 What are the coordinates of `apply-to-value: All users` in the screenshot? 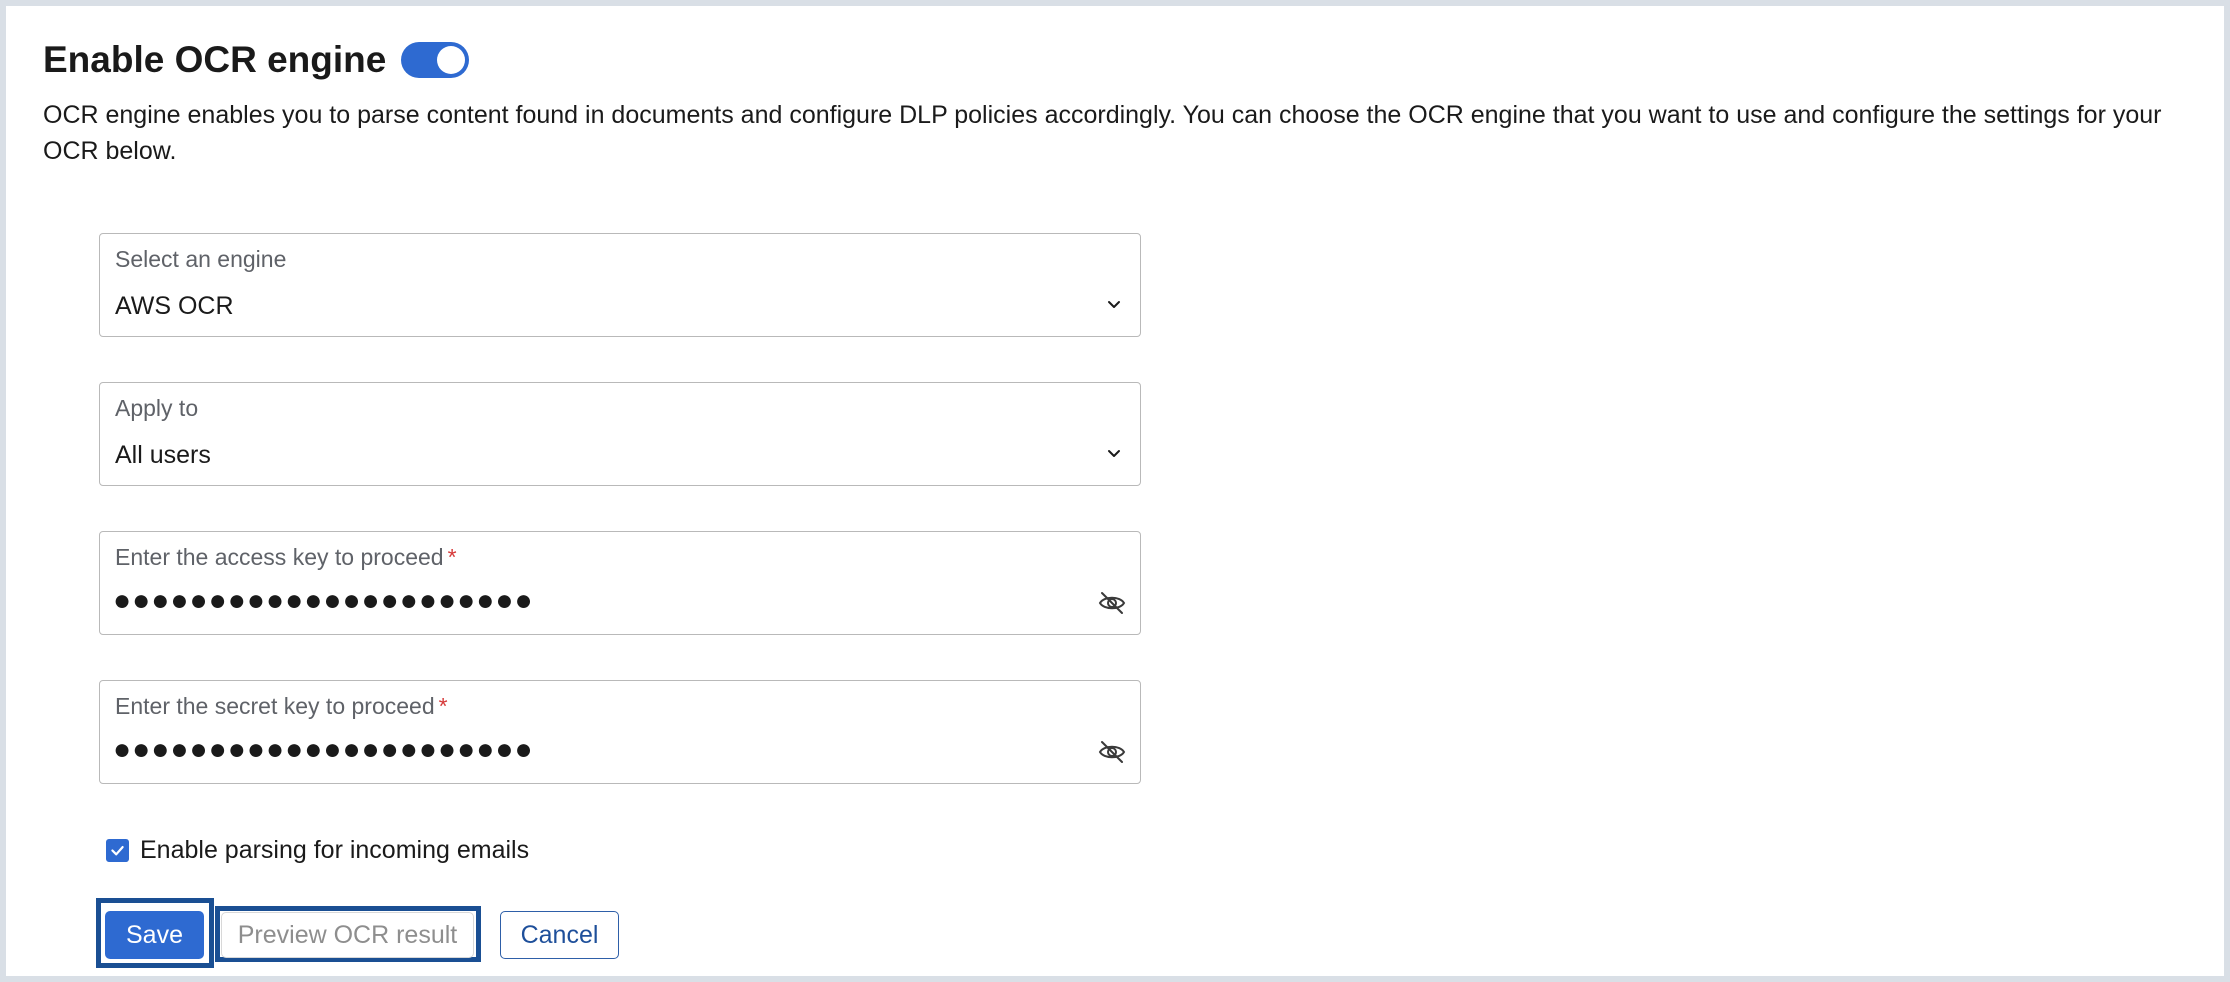 It's located at (163, 455).